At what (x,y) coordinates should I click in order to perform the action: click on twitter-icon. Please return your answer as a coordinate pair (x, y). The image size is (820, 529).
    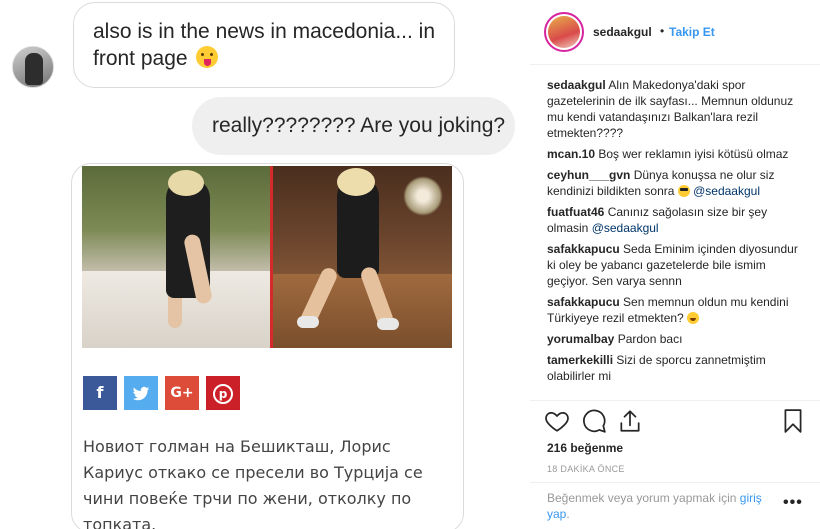
    Looking at the image, I should click on (141, 393).